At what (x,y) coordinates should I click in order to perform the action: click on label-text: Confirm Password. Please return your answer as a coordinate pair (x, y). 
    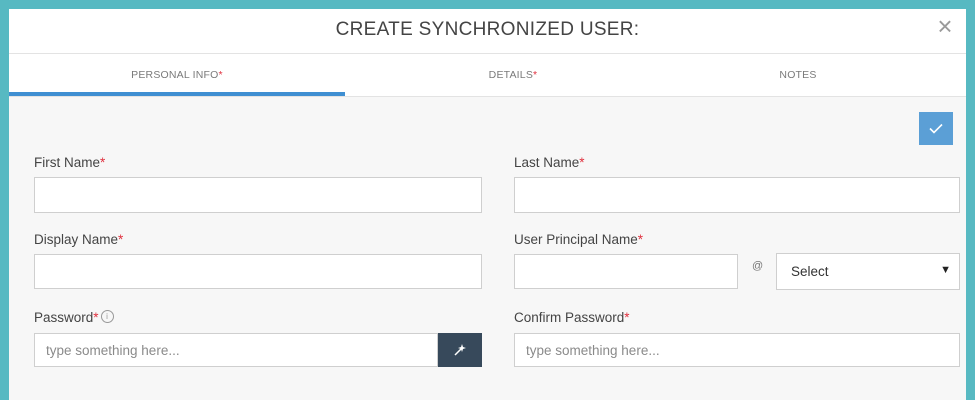
    Looking at the image, I should click on (569, 317).